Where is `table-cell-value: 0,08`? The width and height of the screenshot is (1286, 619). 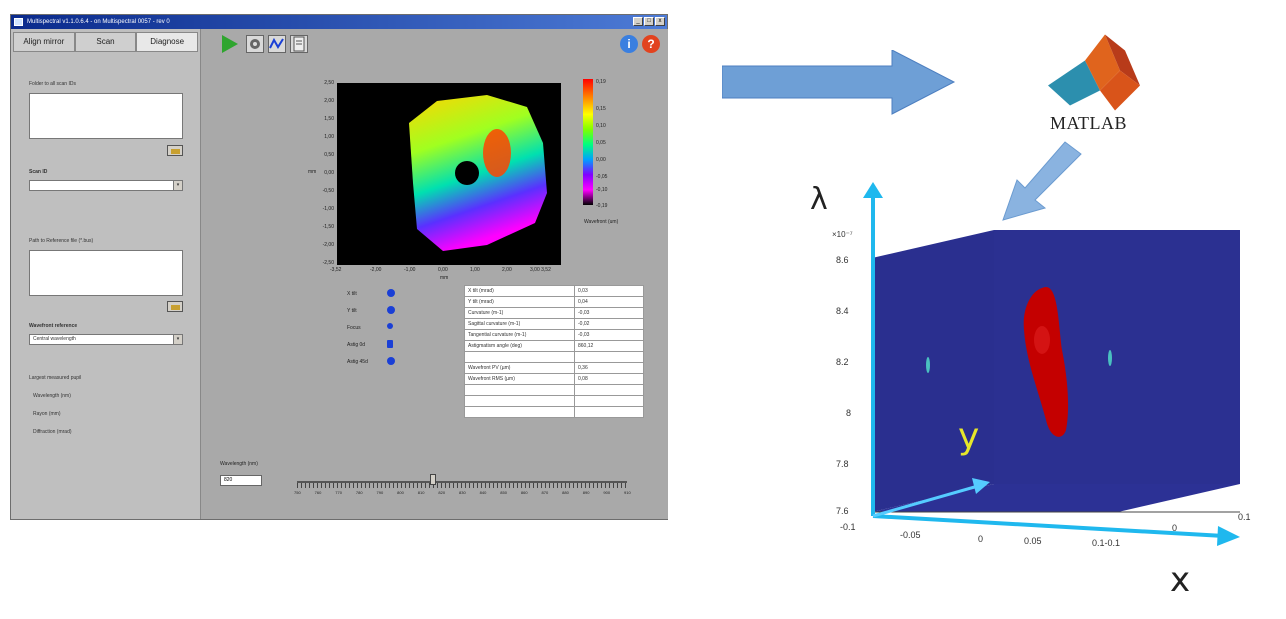
table-cell-value: 0,08 is located at coordinates (609, 379).